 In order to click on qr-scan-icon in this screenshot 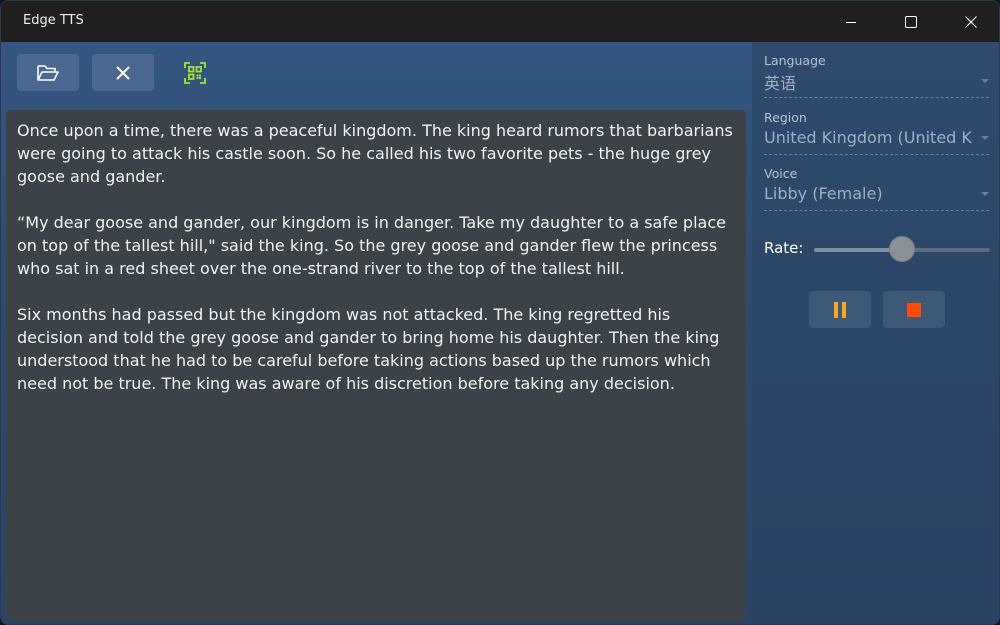, I will do `click(195, 72)`.